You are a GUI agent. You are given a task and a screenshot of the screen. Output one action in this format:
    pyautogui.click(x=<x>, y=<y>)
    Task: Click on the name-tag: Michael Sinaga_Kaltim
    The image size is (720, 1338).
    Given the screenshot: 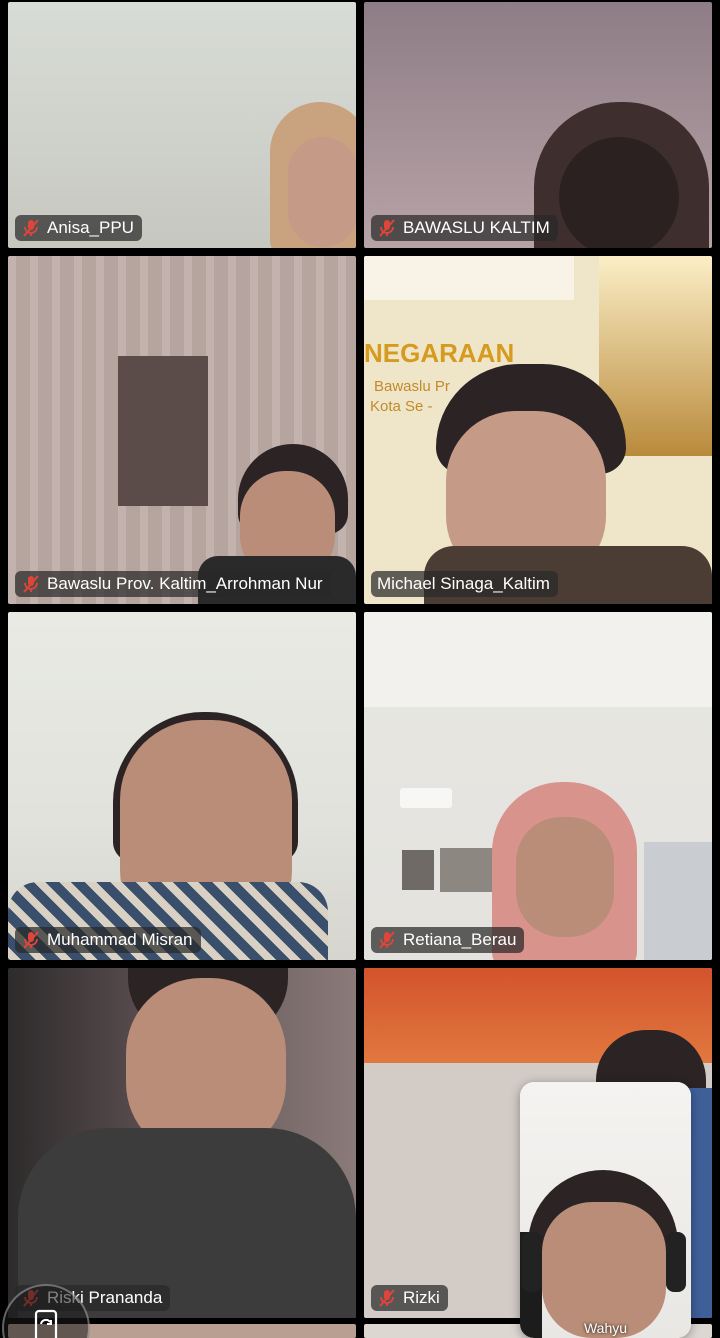 What is the action you would take?
    pyautogui.click(x=464, y=584)
    